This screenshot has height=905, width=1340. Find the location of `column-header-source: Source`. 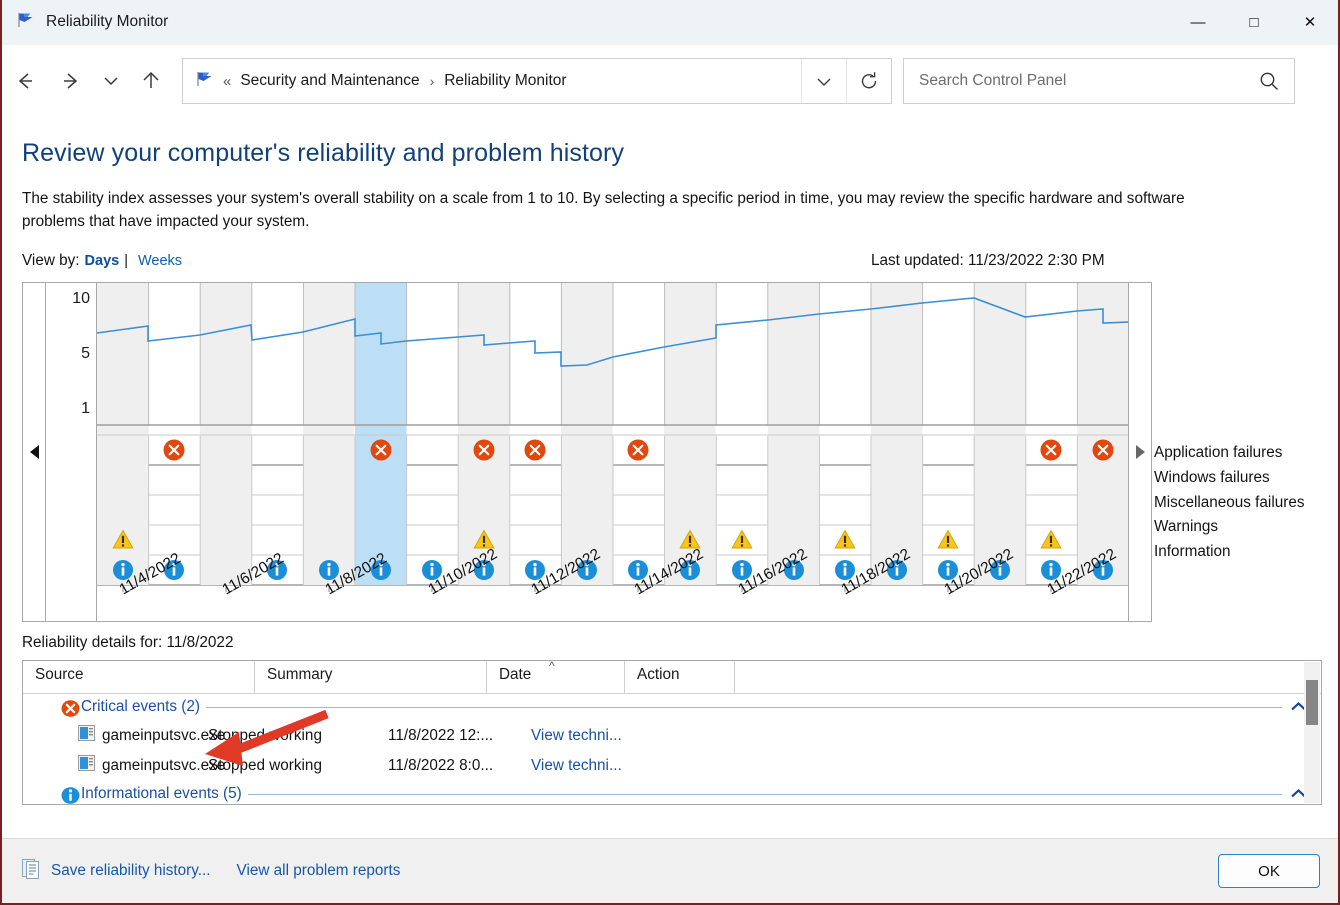

column-header-source: Source is located at coordinates (139, 676).